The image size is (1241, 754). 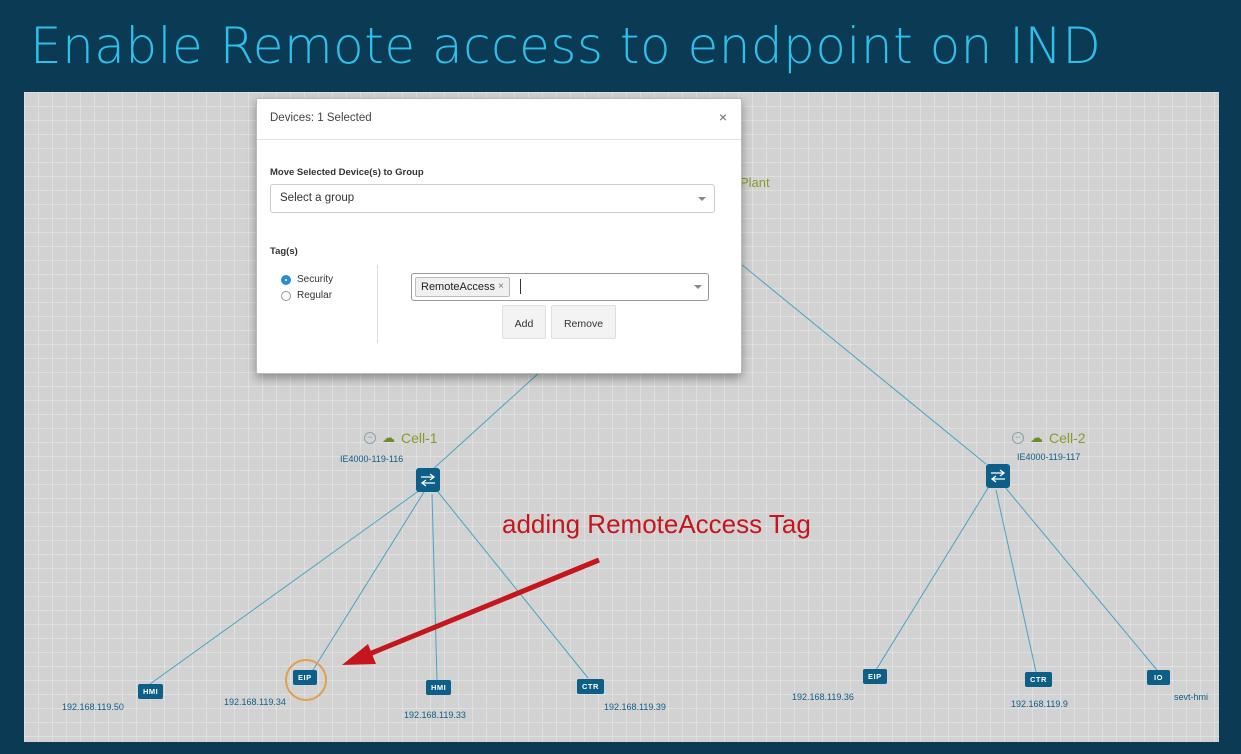 I want to click on device-ip-label: sevt-hmi, so click(x=1191, y=697).